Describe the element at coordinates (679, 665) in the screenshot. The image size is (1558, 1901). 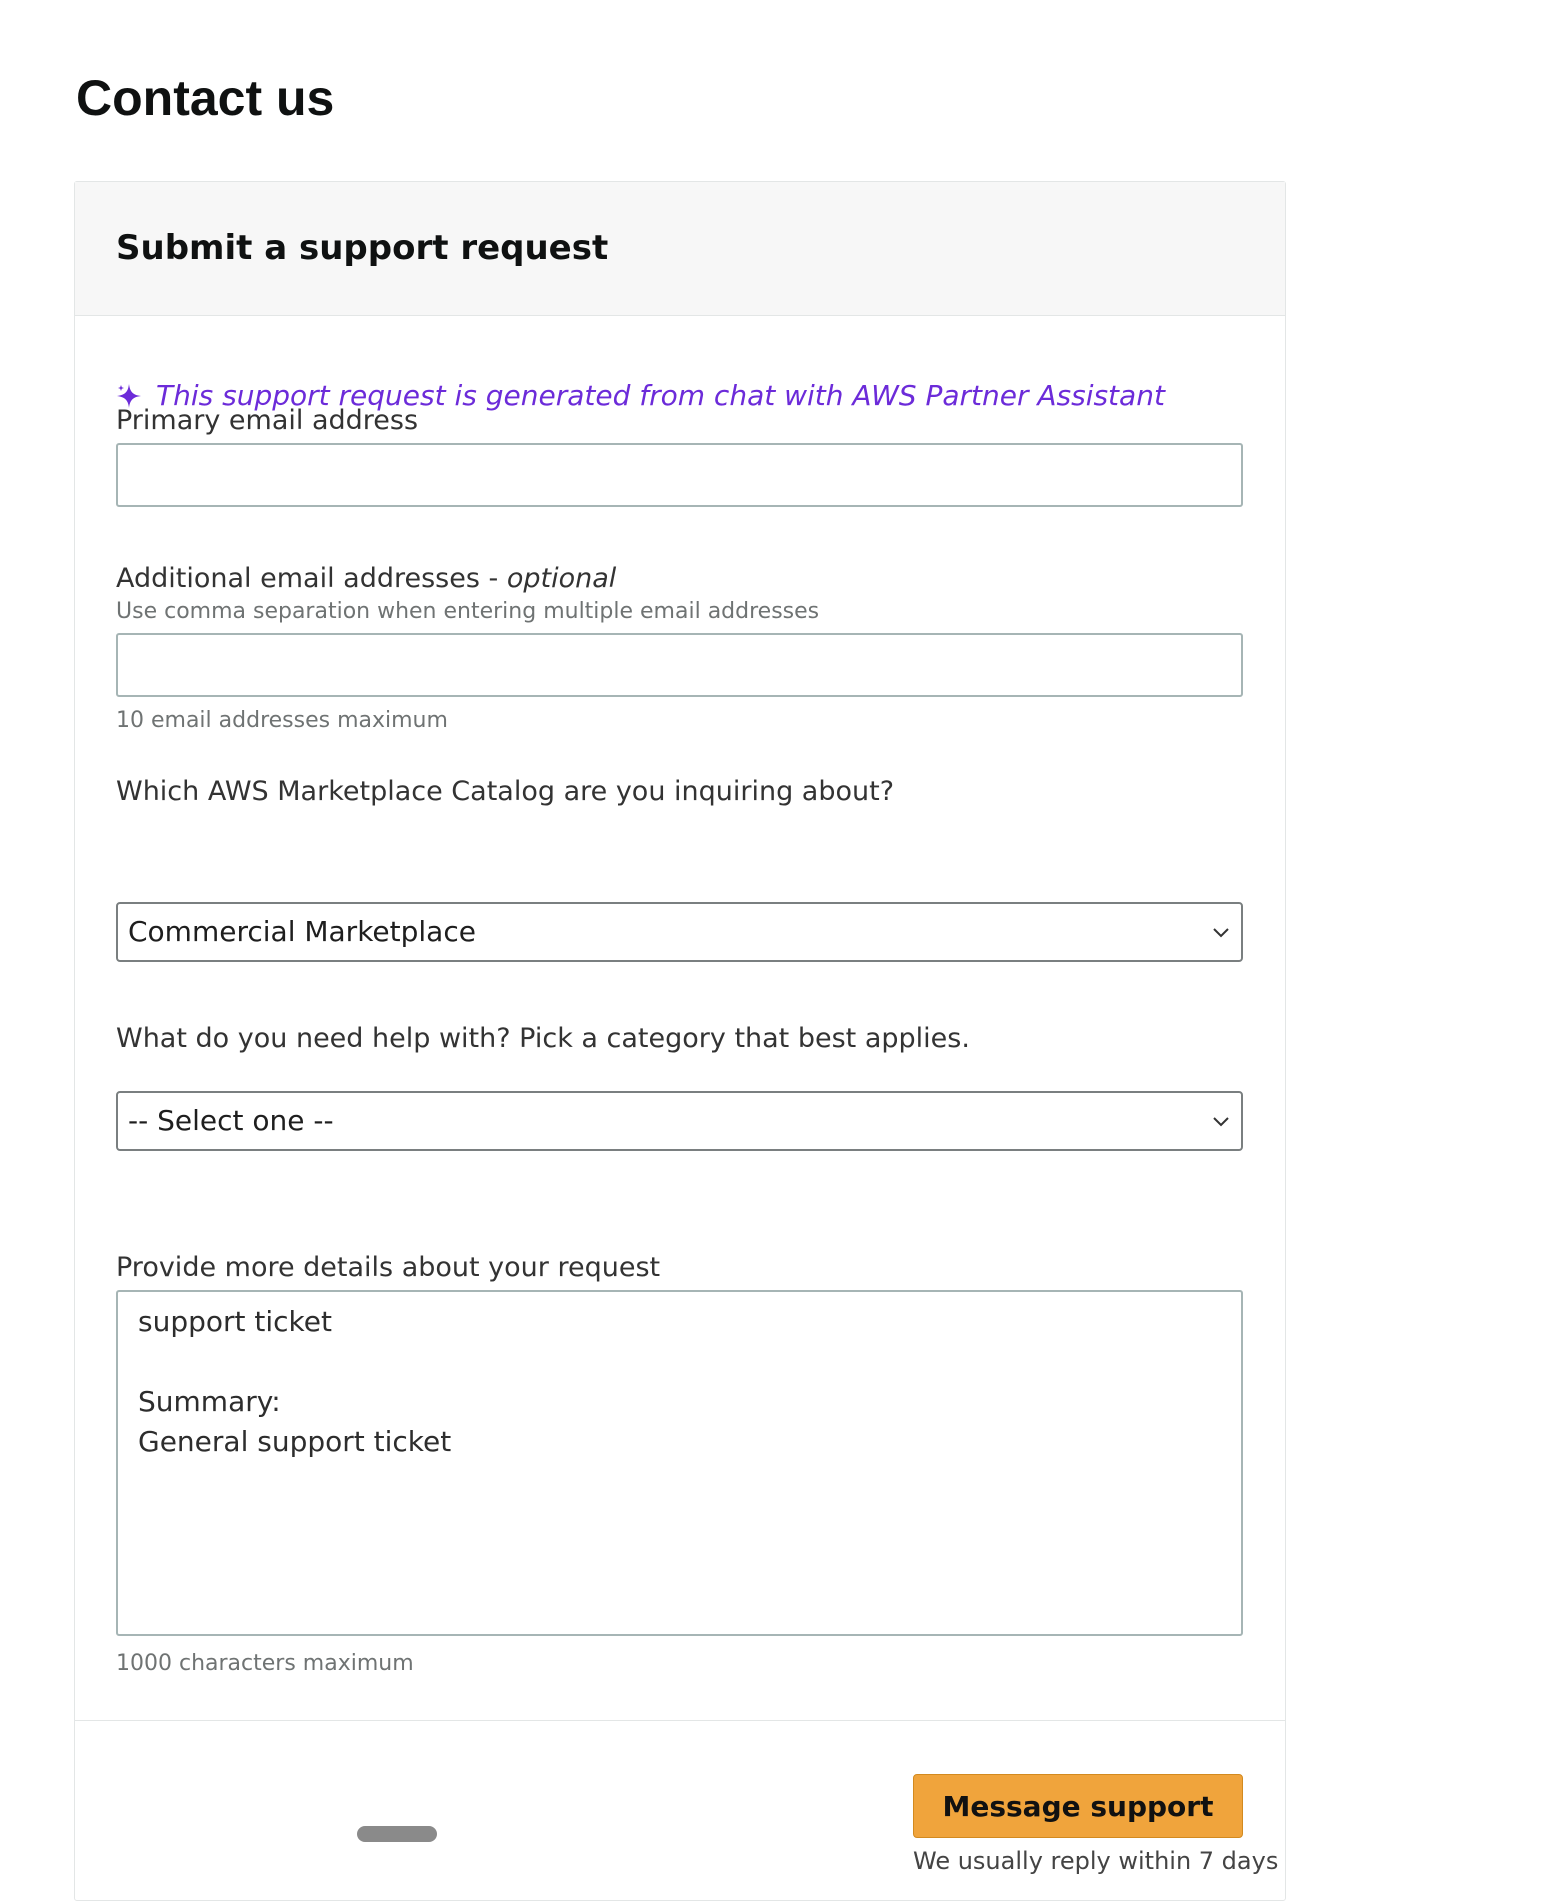
I see `additional-emails-input` at that location.